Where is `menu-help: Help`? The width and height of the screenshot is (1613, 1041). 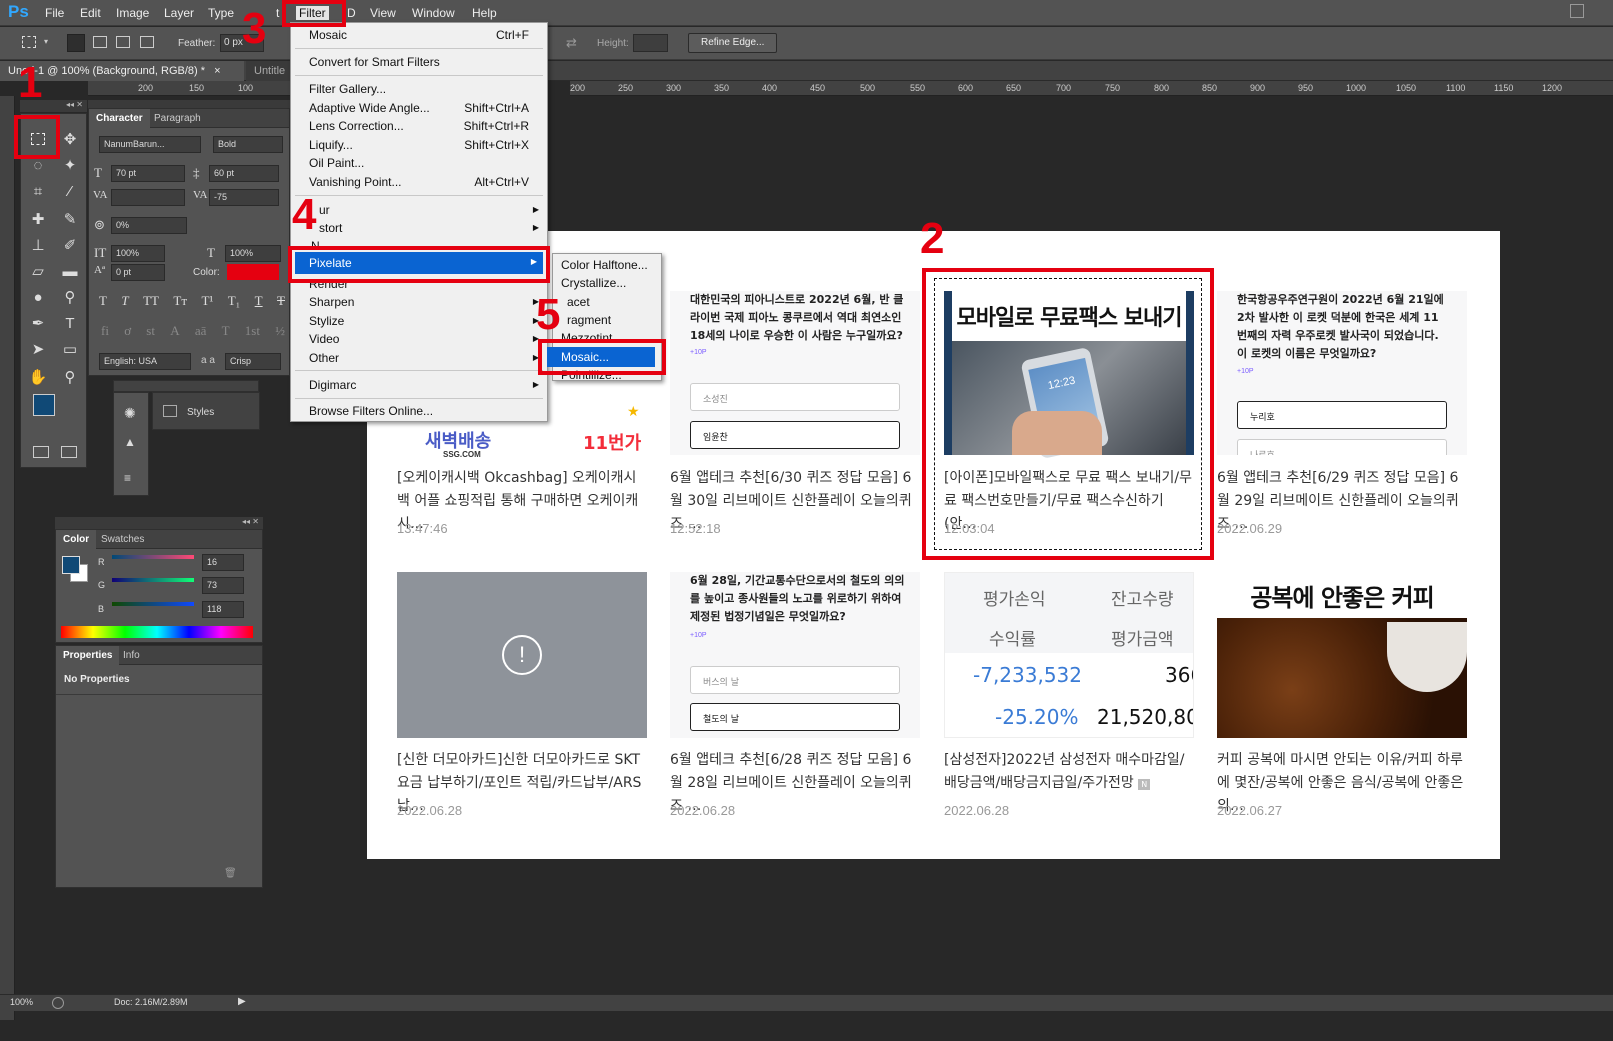 menu-help: Help is located at coordinates (484, 13).